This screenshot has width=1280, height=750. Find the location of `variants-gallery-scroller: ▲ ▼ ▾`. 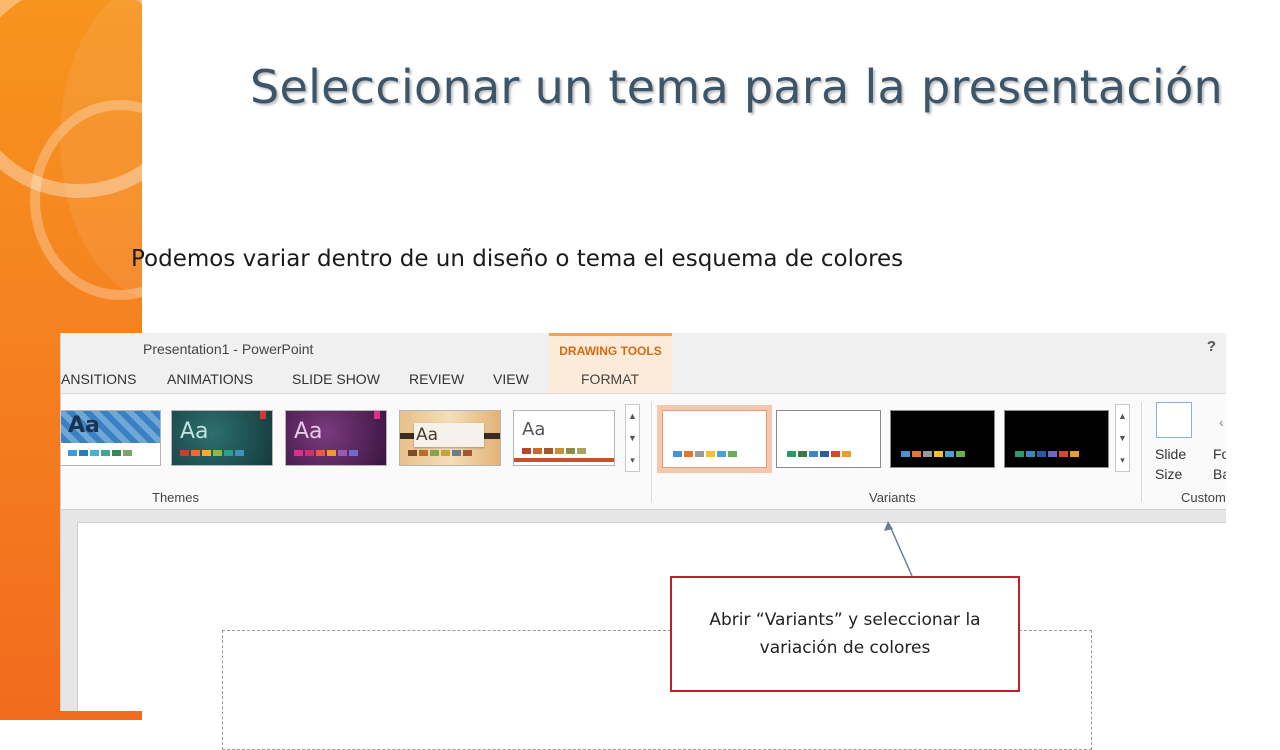

variants-gallery-scroller: ▲ ▼ ▾ is located at coordinates (1122, 438).